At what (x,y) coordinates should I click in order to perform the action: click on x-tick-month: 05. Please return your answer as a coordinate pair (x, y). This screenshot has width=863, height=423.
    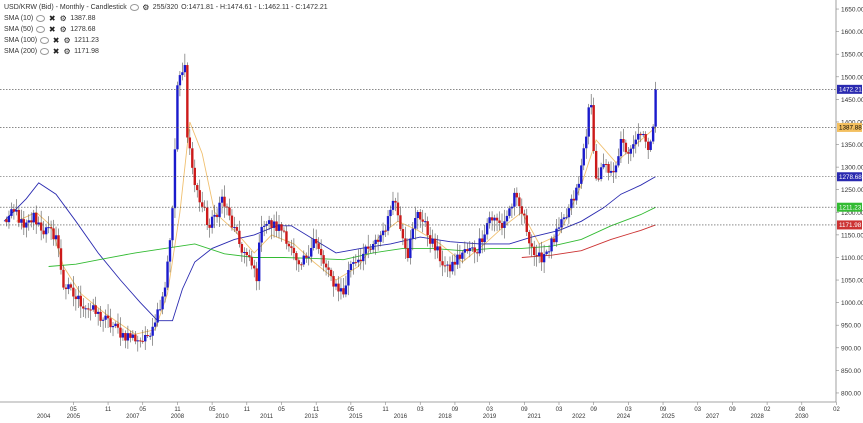
    Looking at the image, I should click on (73, 410).